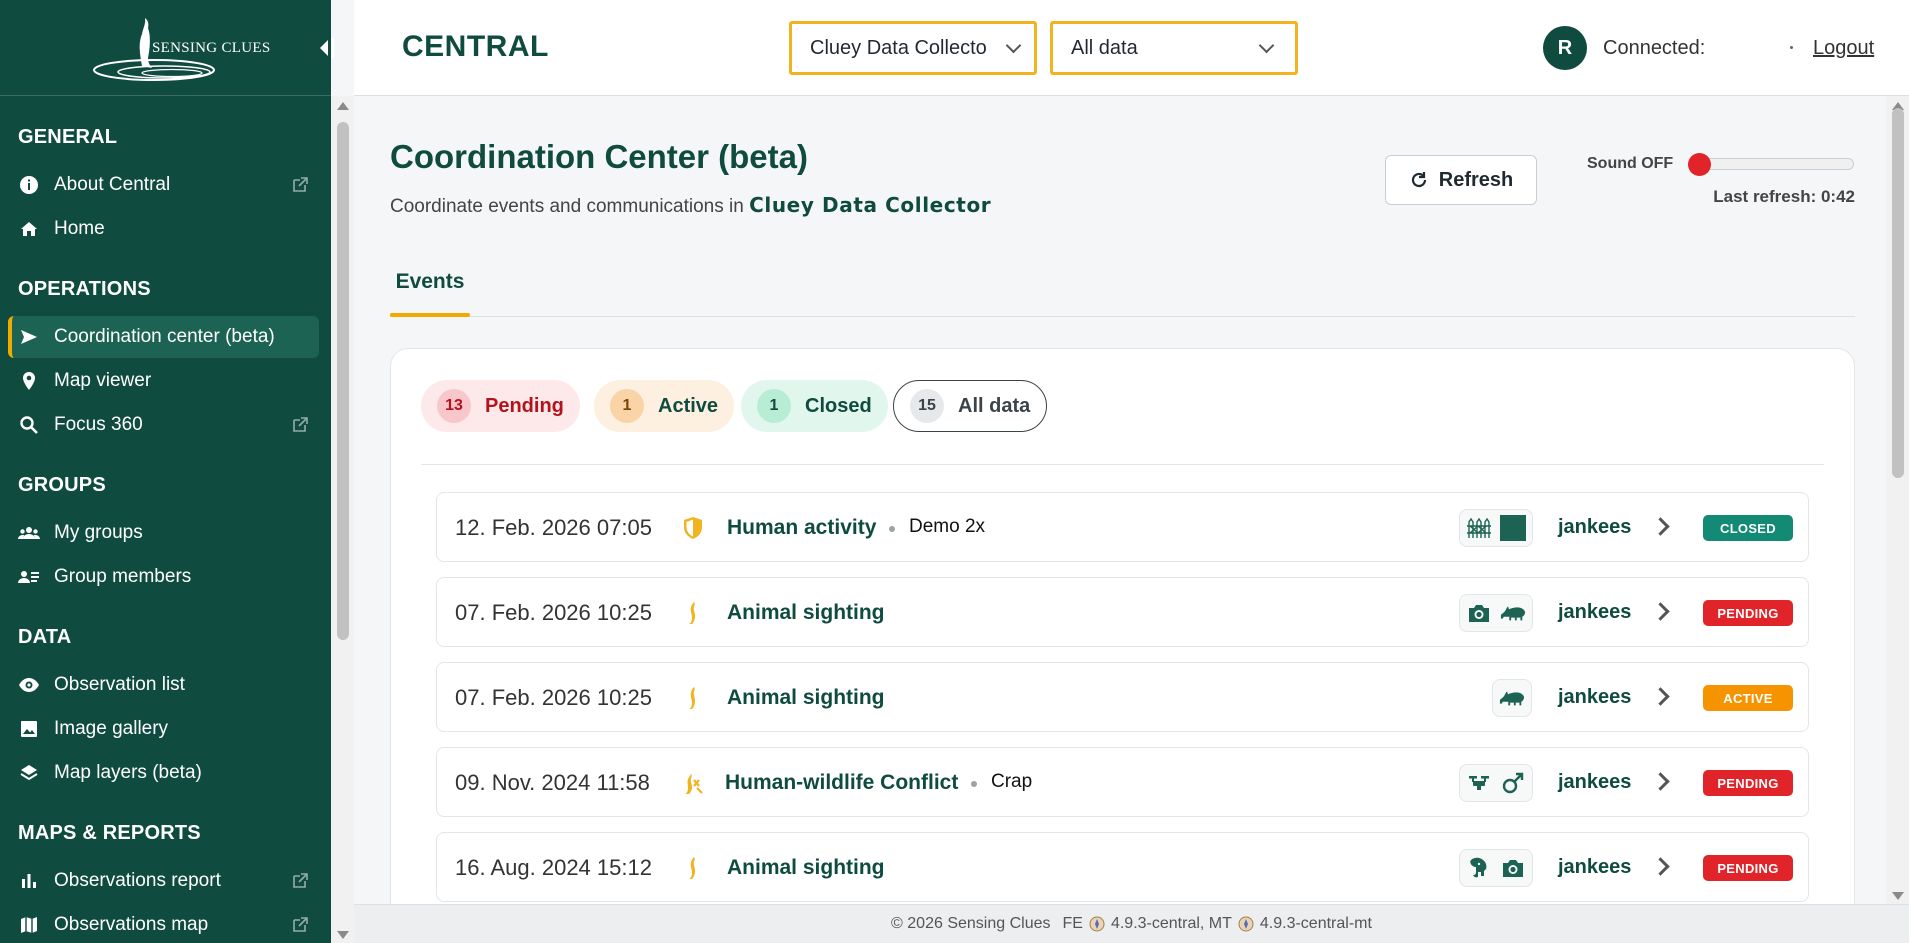 Image resolution: width=1909 pixels, height=943 pixels. What do you see at coordinates (163, 425) in the screenshot?
I see `sidebar-item-focus-360: Focus 360` at bounding box center [163, 425].